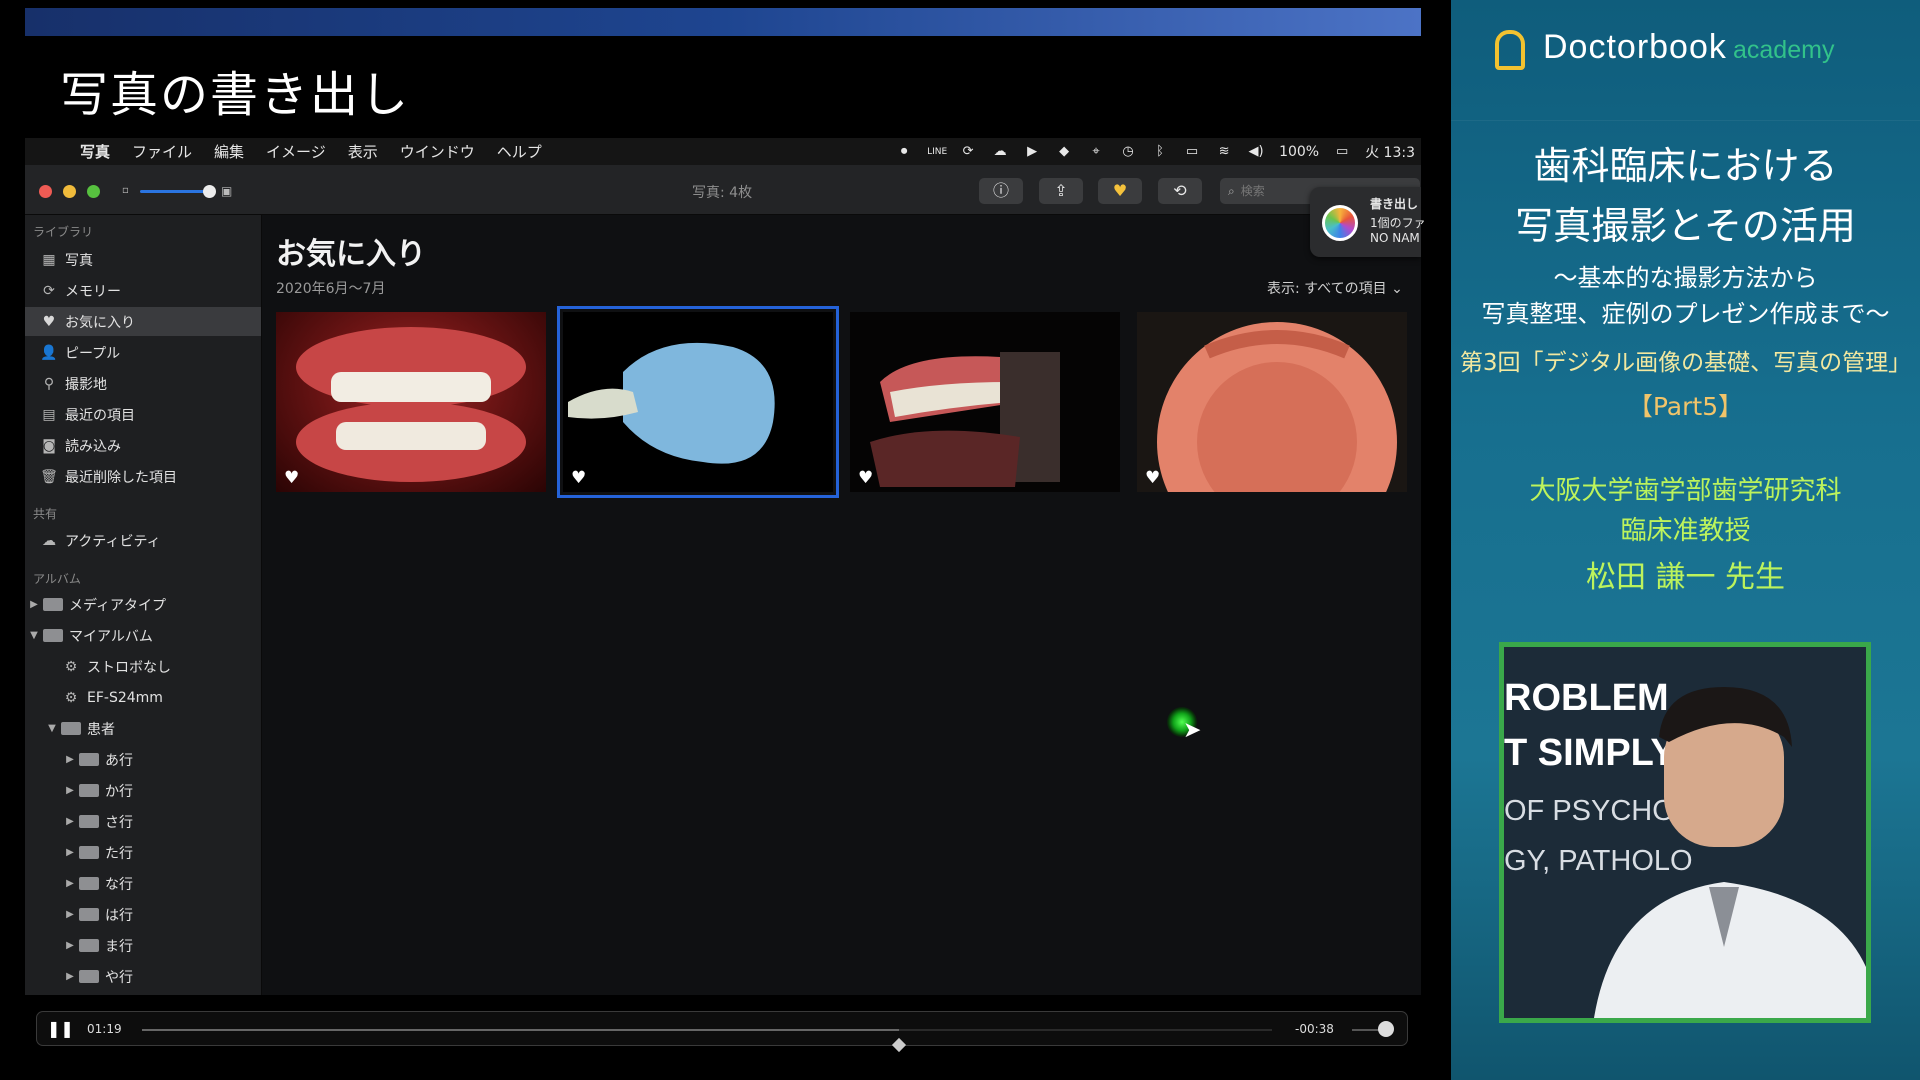 This screenshot has height=1080, width=1920. Describe the element at coordinates (1160, 152) in the screenshot. I see `bluetooth-icon: ᛒ` at that location.